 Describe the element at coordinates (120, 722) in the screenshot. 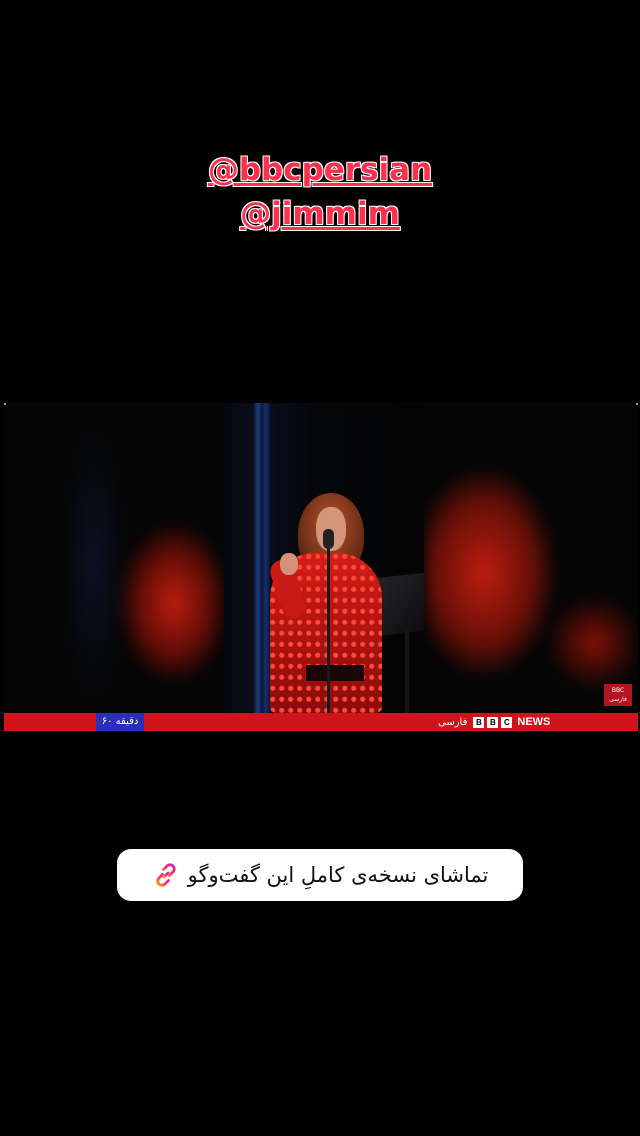

I see `program-badge: ۶۰ دقیقه` at that location.